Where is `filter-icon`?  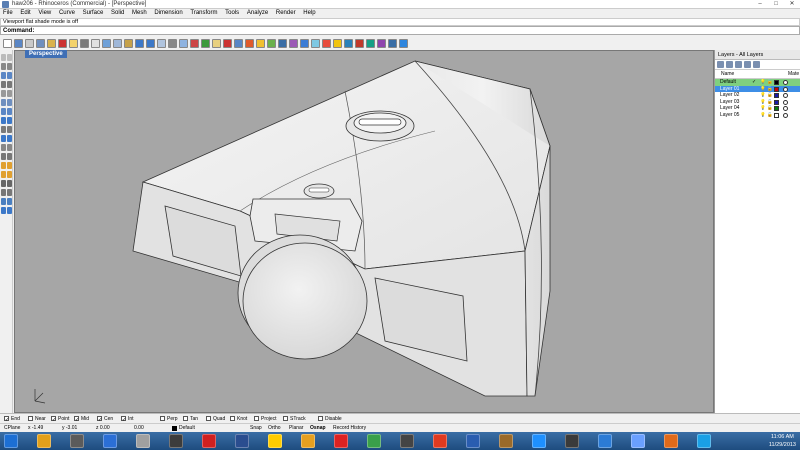
filter-icon is located at coordinates (756, 64).